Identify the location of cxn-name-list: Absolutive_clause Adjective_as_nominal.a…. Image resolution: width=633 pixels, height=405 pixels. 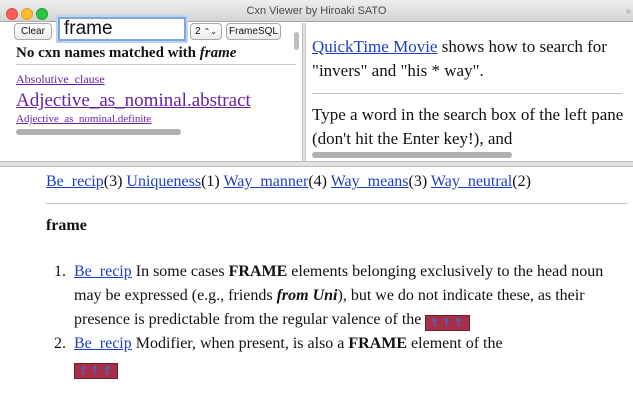
(153, 98).